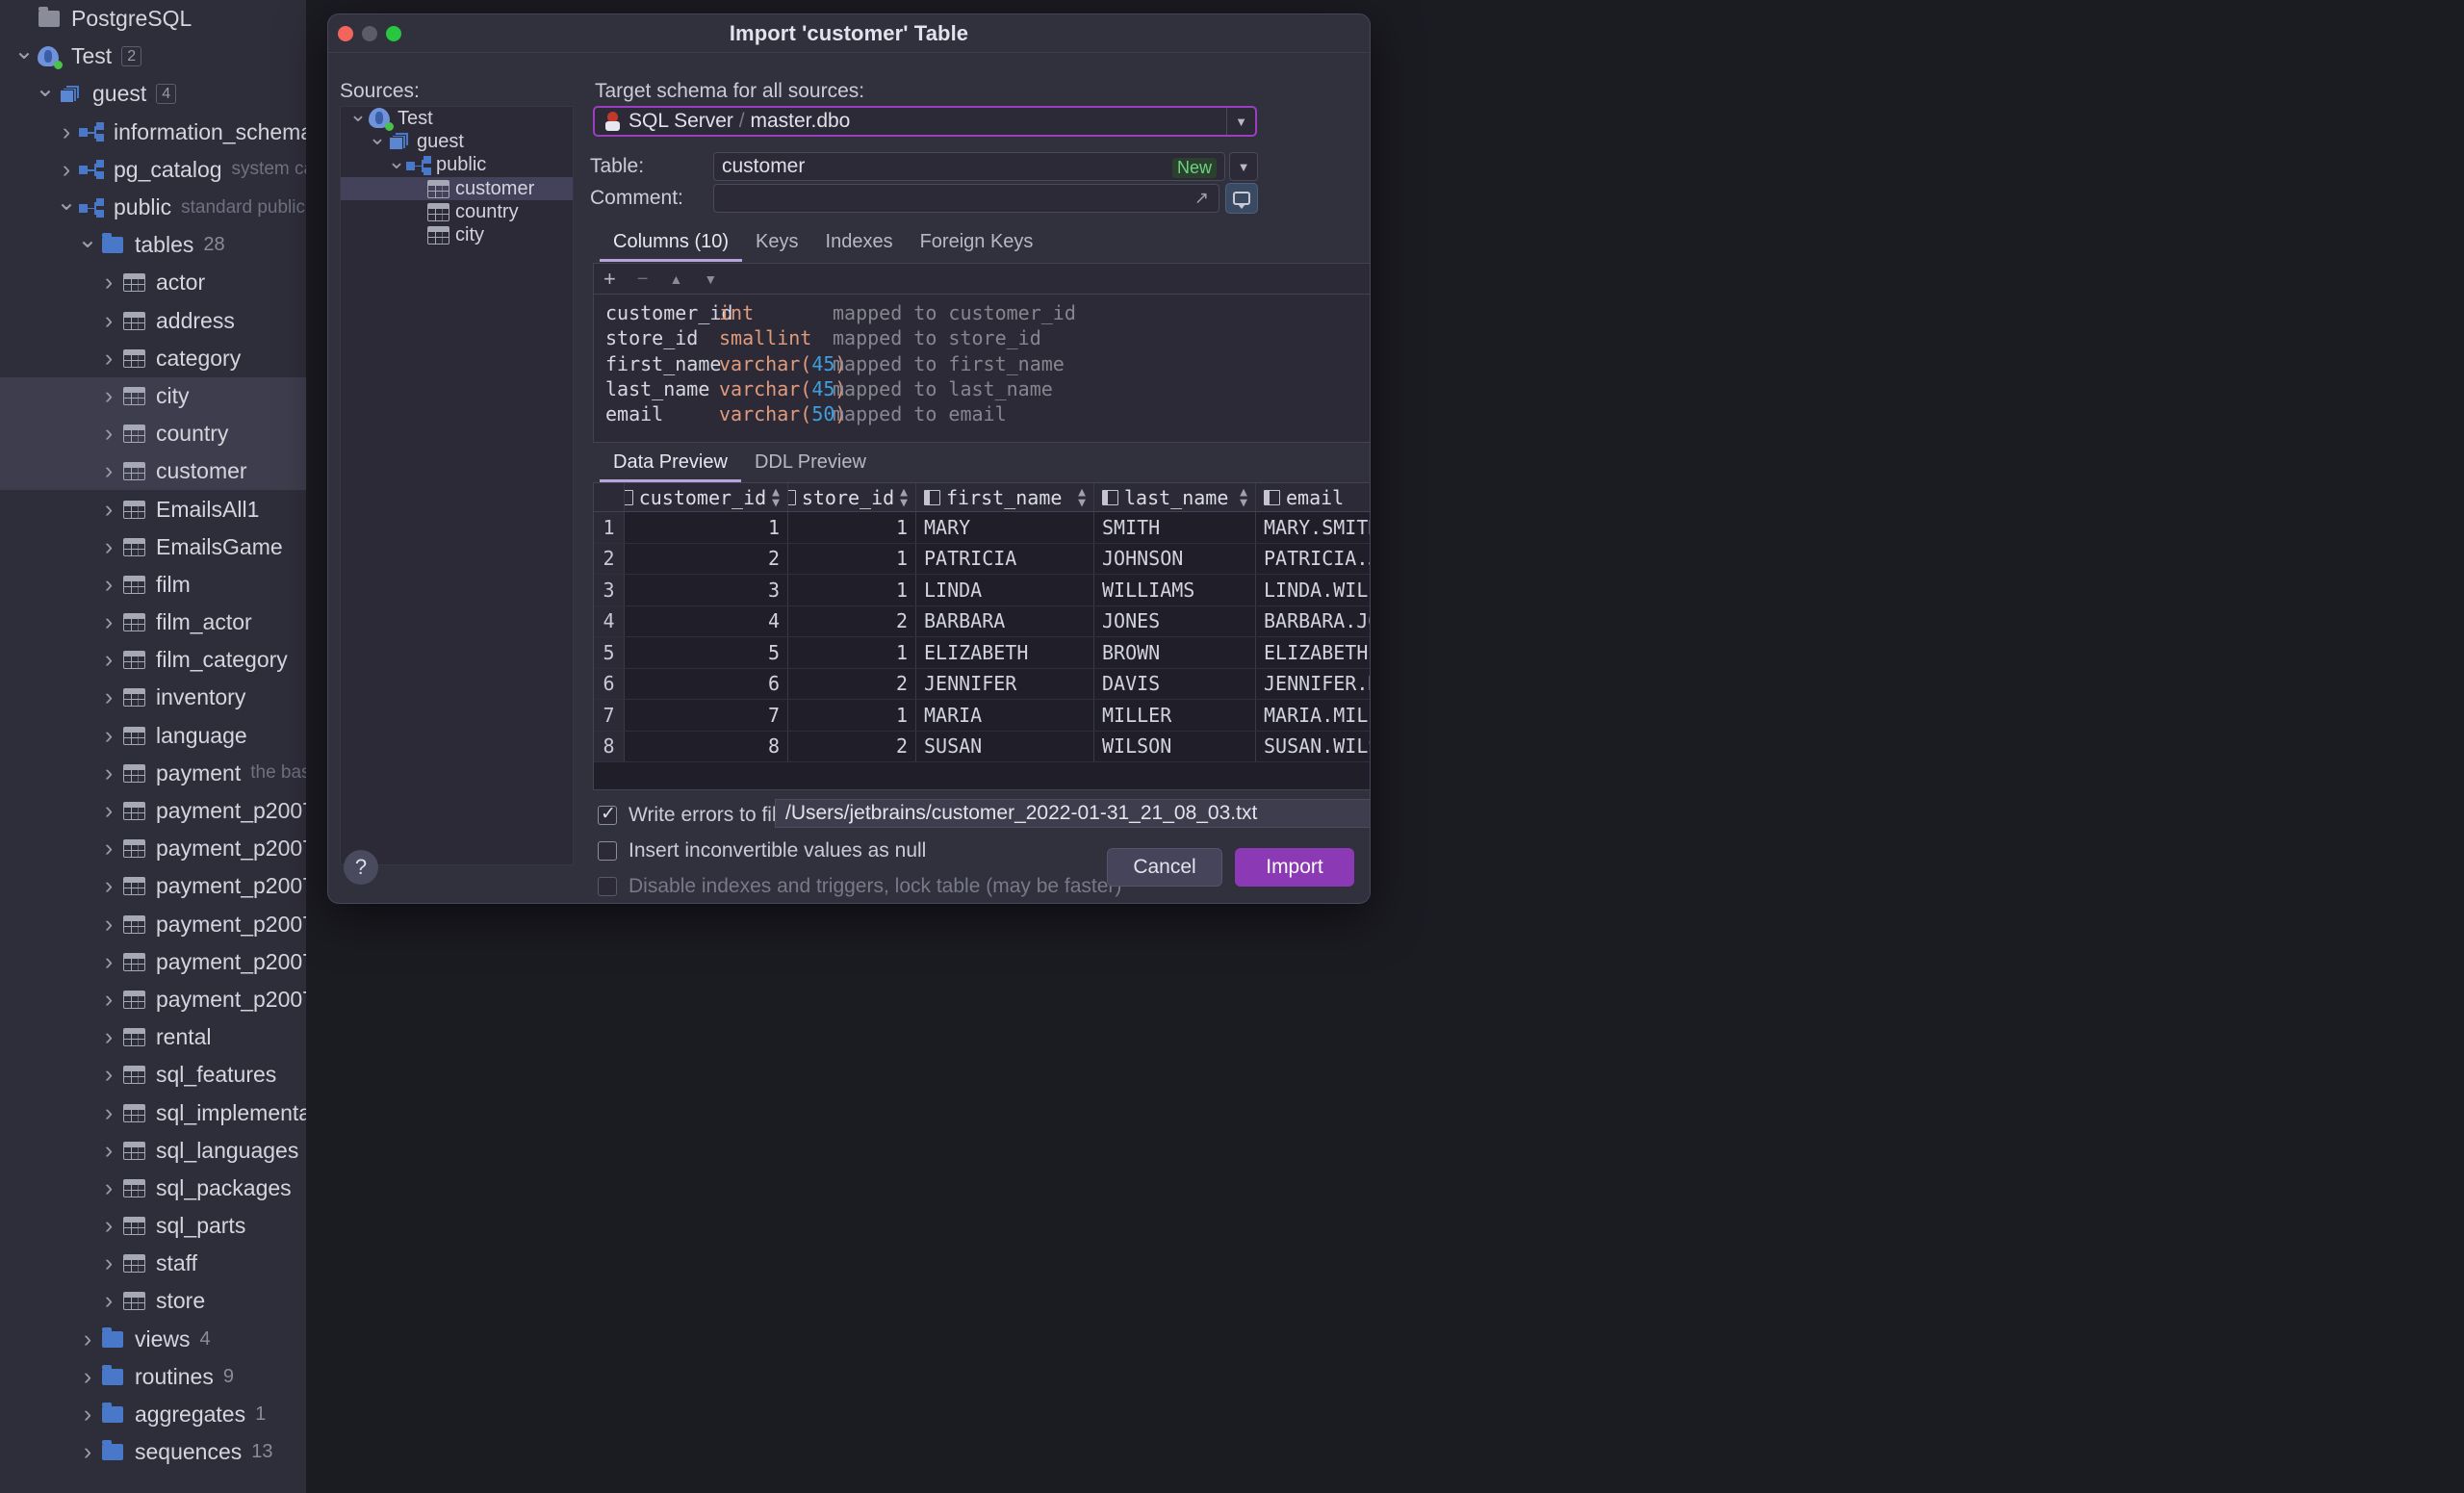  I want to click on grid-cell-last_name: JONES, so click(1175, 620).